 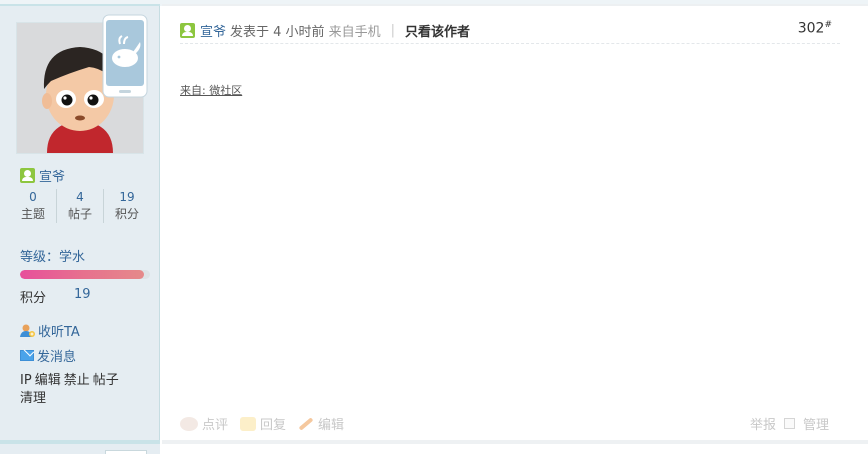 I want to click on edit-icon, so click(x=306, y=423).